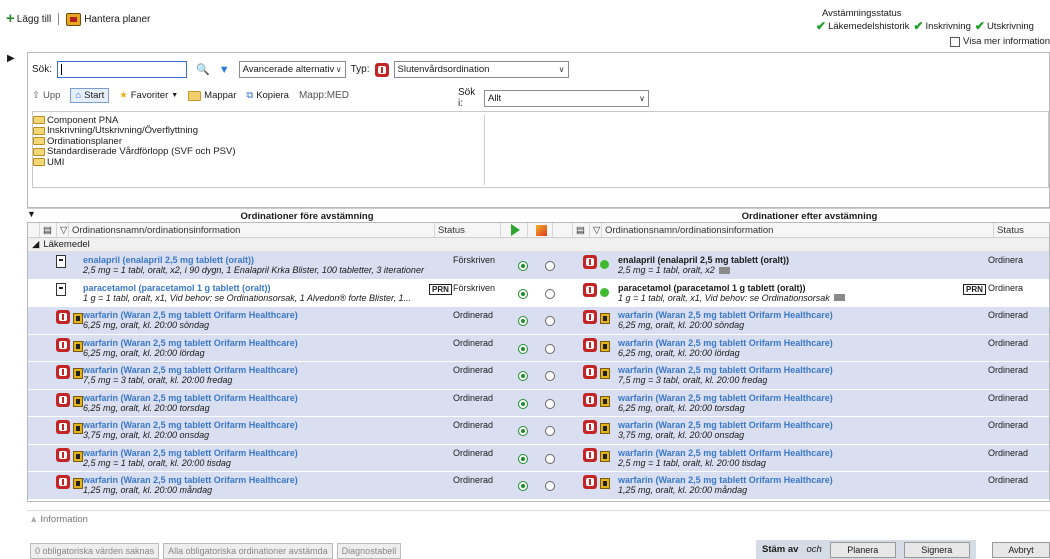 This screenshot has height=559, width=1050. I want to click on manage-plans-button: Hantera planer, so click(108, 19).